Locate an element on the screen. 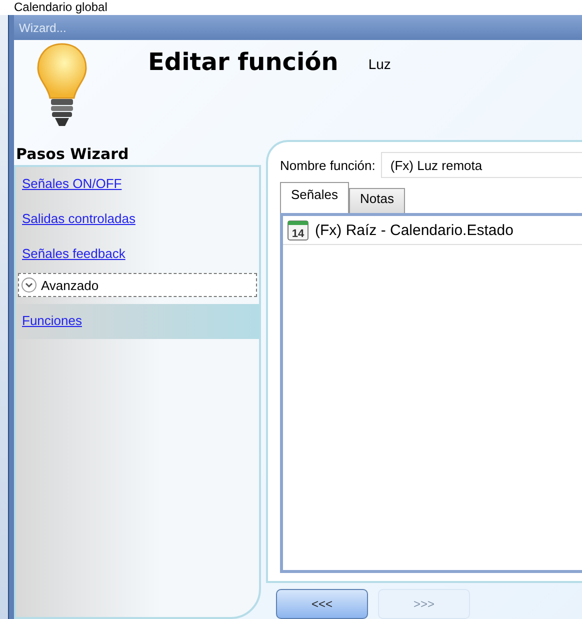 The height and width of the screenshot is (619, 582). calendar-icon: 14 is located at coordinates (298, 230).